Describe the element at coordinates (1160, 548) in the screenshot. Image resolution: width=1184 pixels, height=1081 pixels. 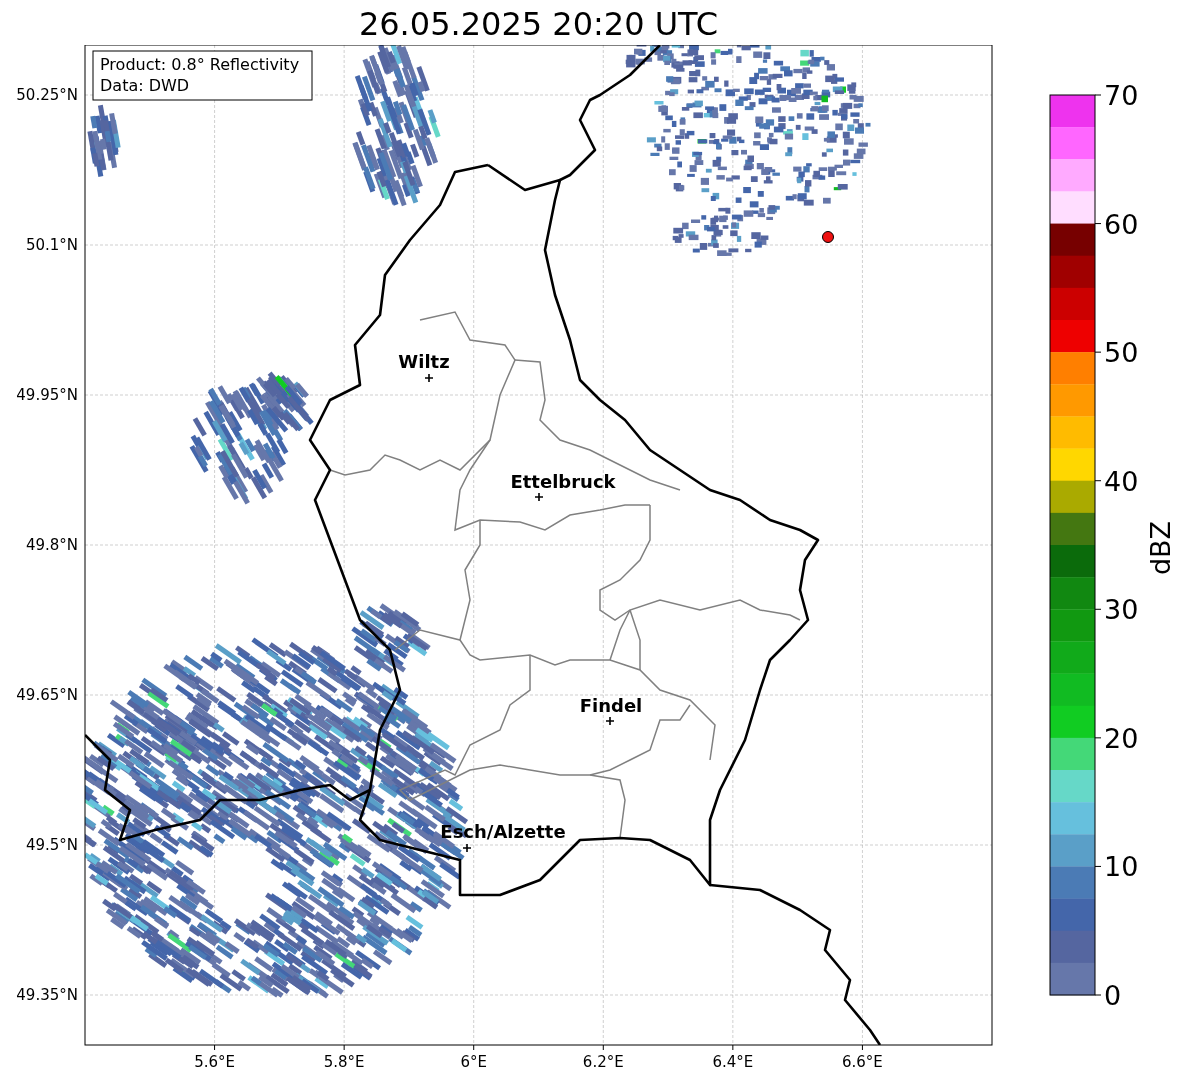
I see `colorbar-label: dBZ` at that location.